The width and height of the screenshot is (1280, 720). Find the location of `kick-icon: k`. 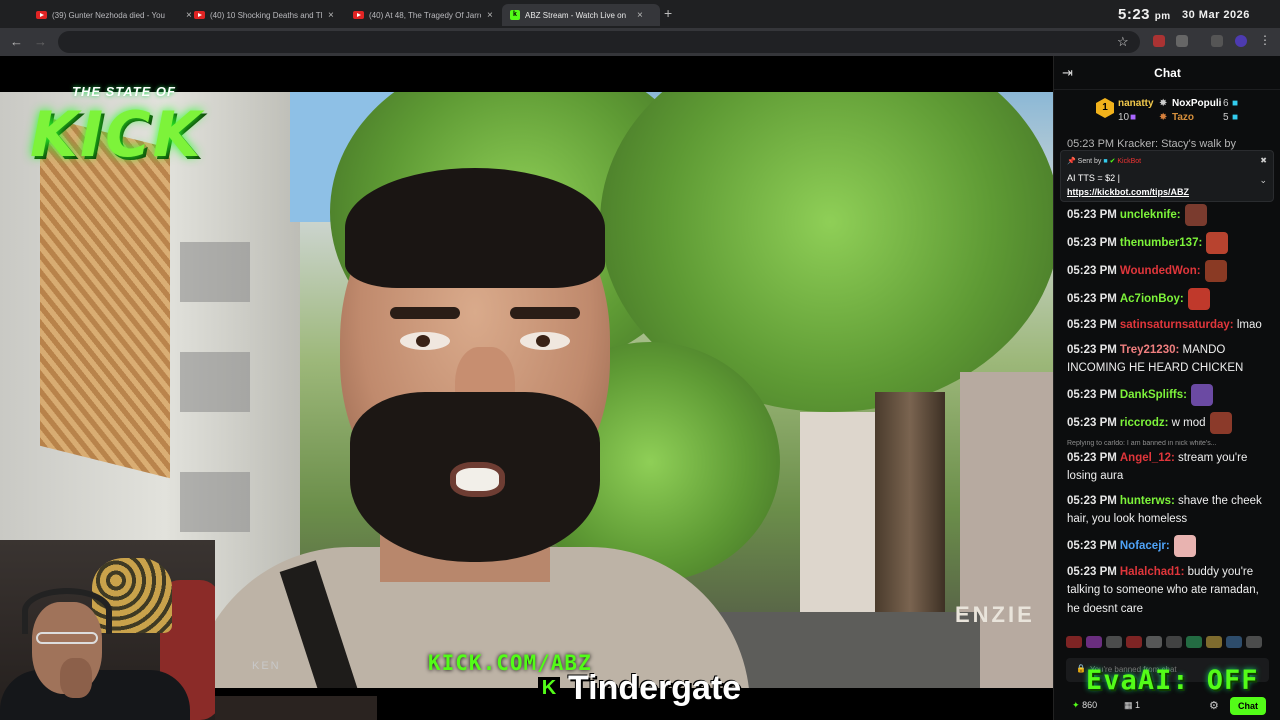

kick-icon: k is located at coordinates (515, 15).